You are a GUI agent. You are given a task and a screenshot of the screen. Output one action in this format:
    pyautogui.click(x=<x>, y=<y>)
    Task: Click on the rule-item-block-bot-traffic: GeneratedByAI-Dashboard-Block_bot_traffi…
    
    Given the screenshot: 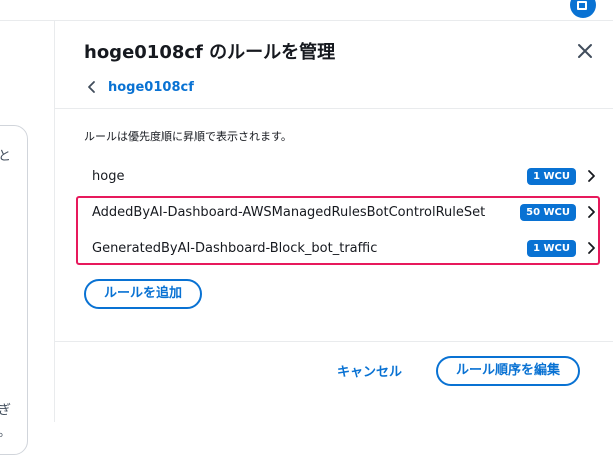 What is the action you would take?
    pyautogui.click(x=340, y=248)
    